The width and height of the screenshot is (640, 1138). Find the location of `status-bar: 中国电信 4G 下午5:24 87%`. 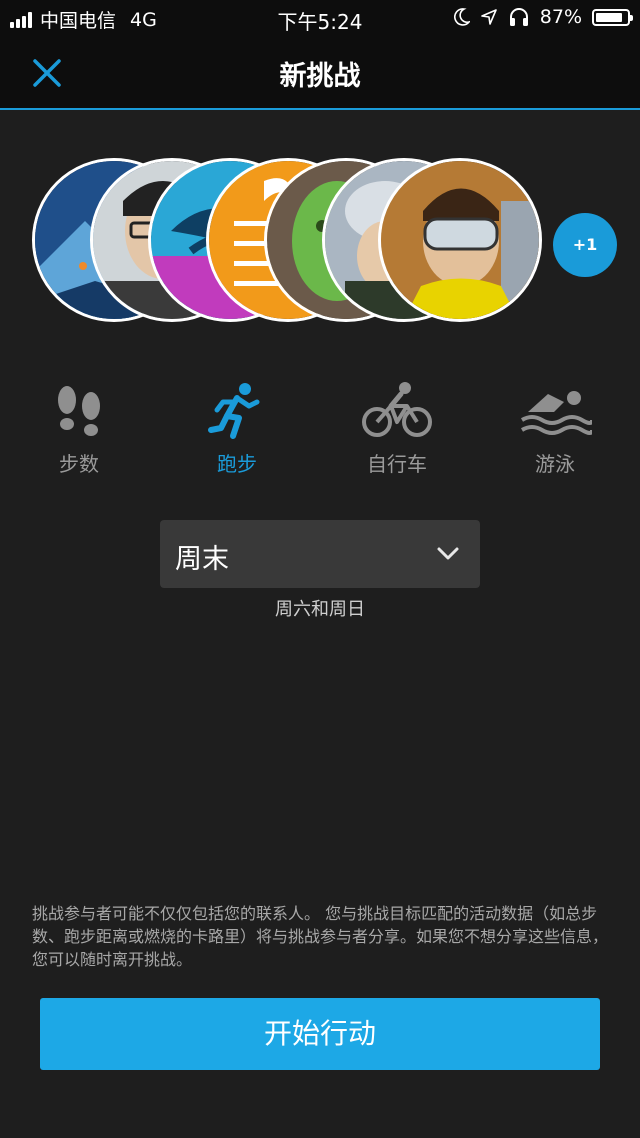

status-bar: 中国电信 4G 下午5:24 87% is located at coordinates (320, 18).